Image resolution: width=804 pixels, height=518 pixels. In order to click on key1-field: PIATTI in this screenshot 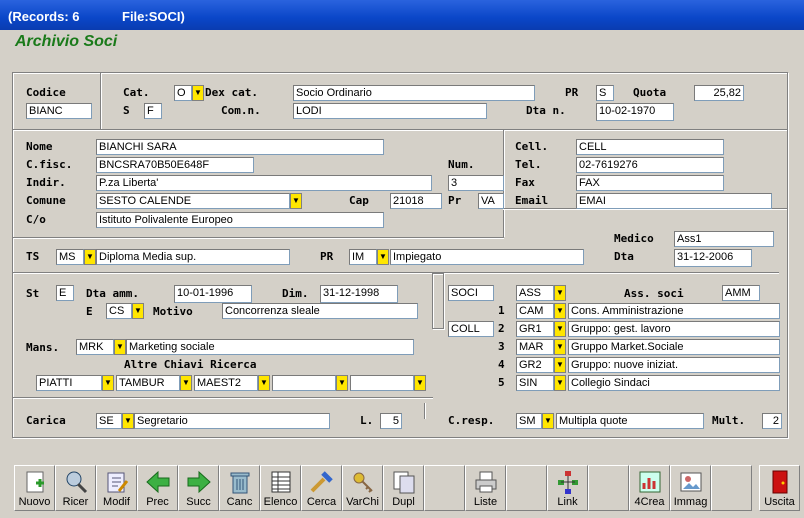, I will do `click(69, 383)`.